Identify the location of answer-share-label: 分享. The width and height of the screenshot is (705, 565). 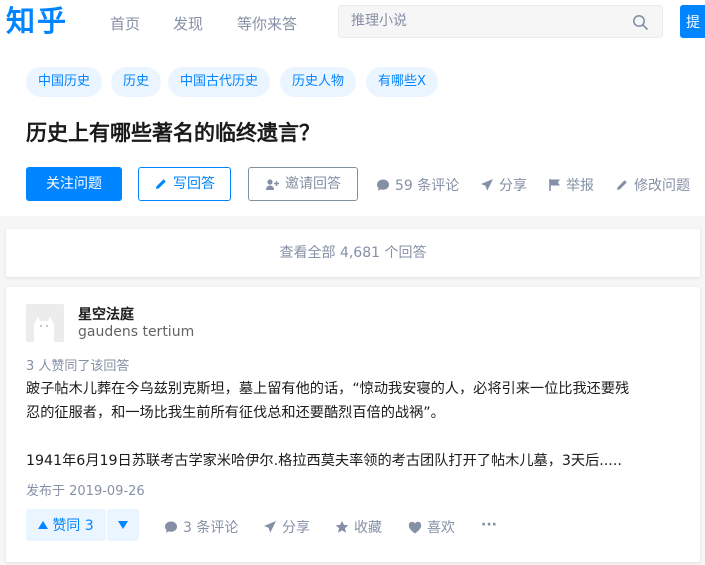
(296, 528).